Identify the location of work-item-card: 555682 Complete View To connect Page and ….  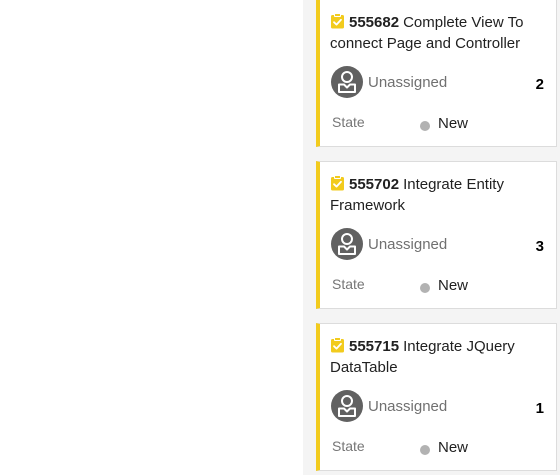
(436, 73).